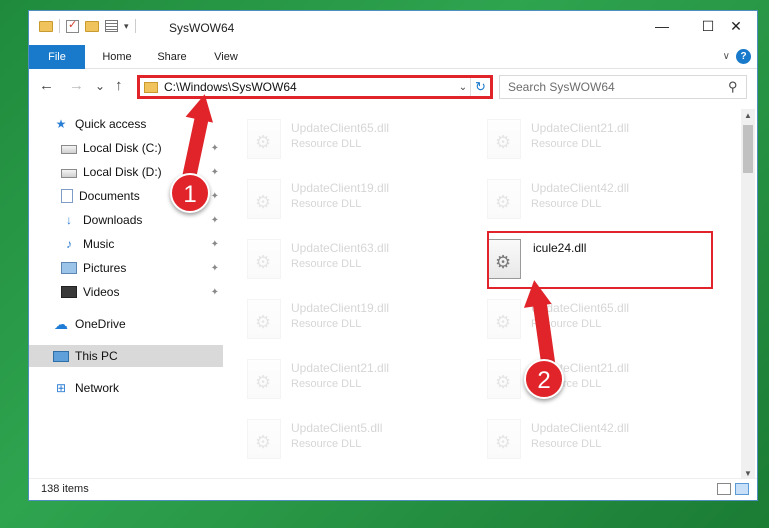 Image resolution: width=769 pixels, height=528 pixels. I want to click on onedrive-icon: ☁, so click(61, 324).